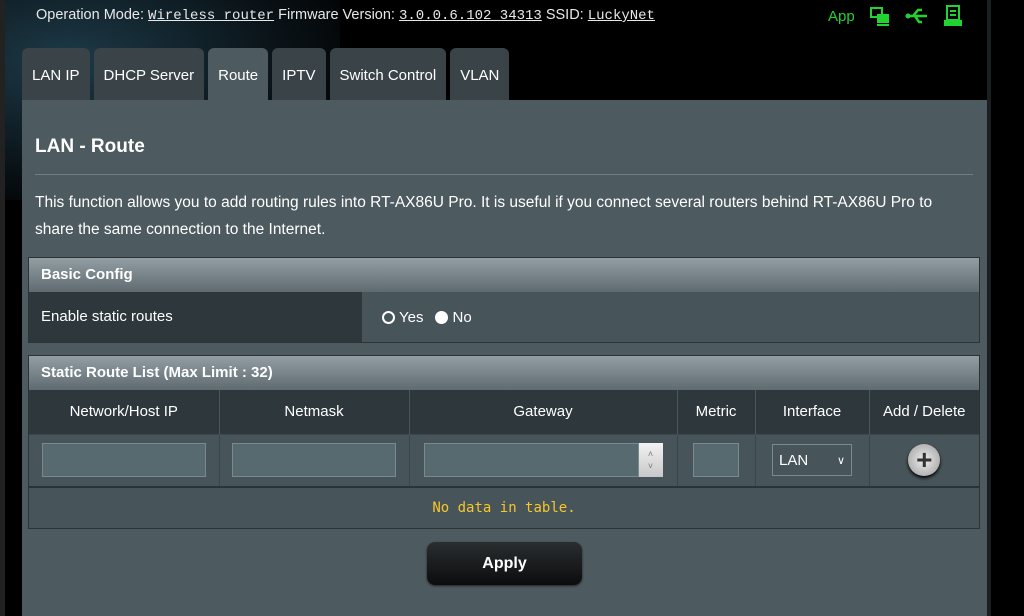 The width and height of the screenshot is (1024, 616). I want to click on column-header: Netmask, so click(314, 412).